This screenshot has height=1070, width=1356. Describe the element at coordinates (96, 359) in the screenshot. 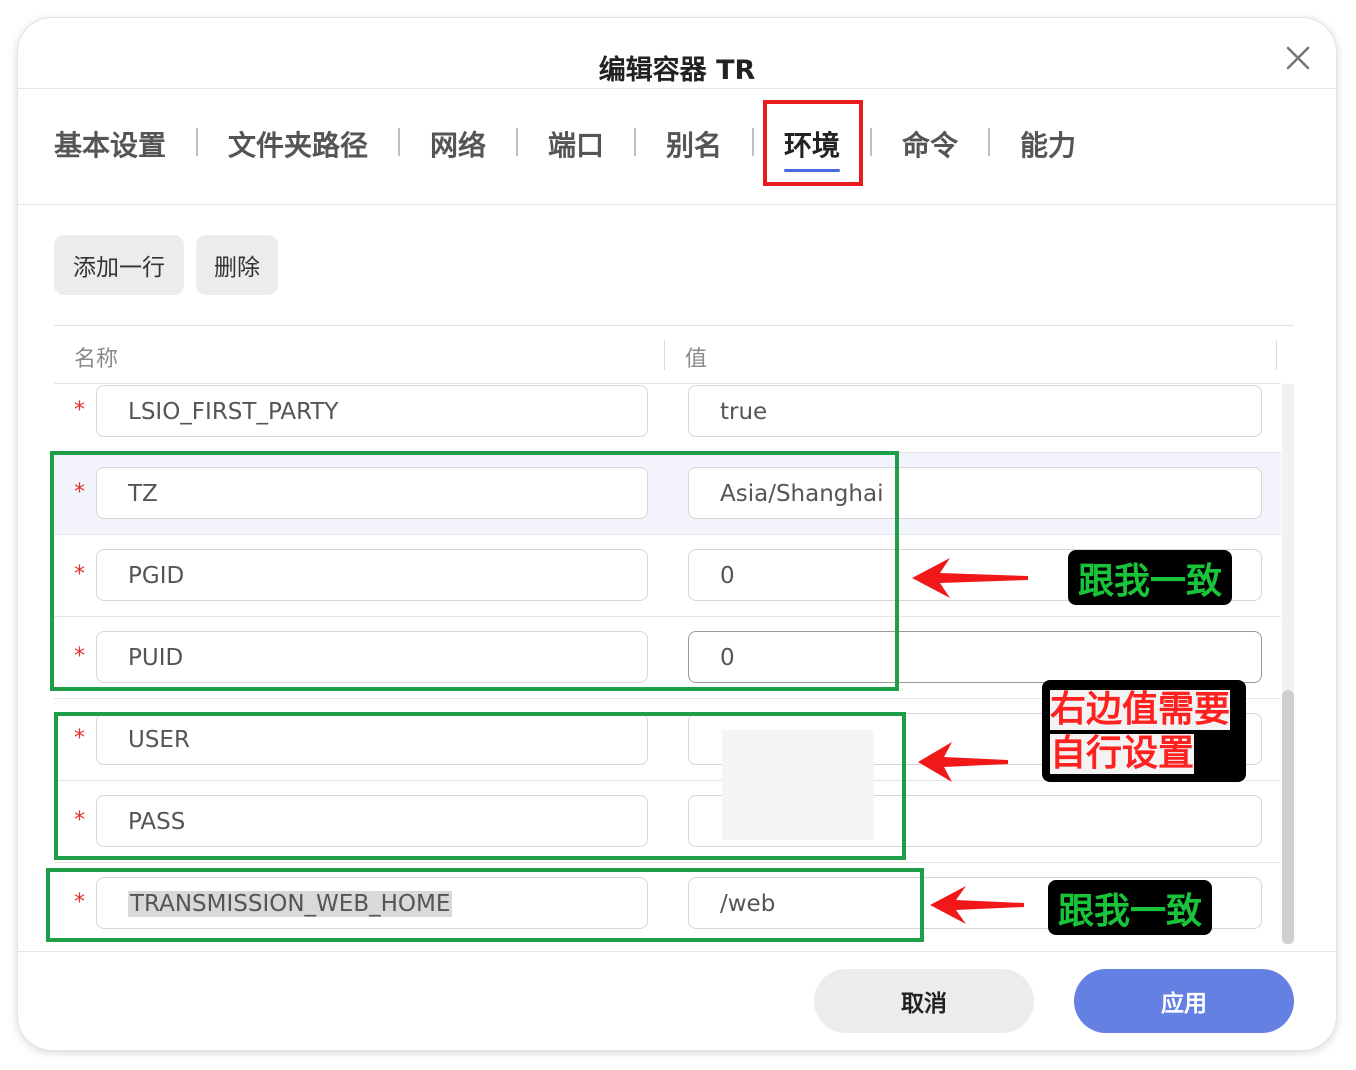

I see `column-header-name: 名称` at that location.